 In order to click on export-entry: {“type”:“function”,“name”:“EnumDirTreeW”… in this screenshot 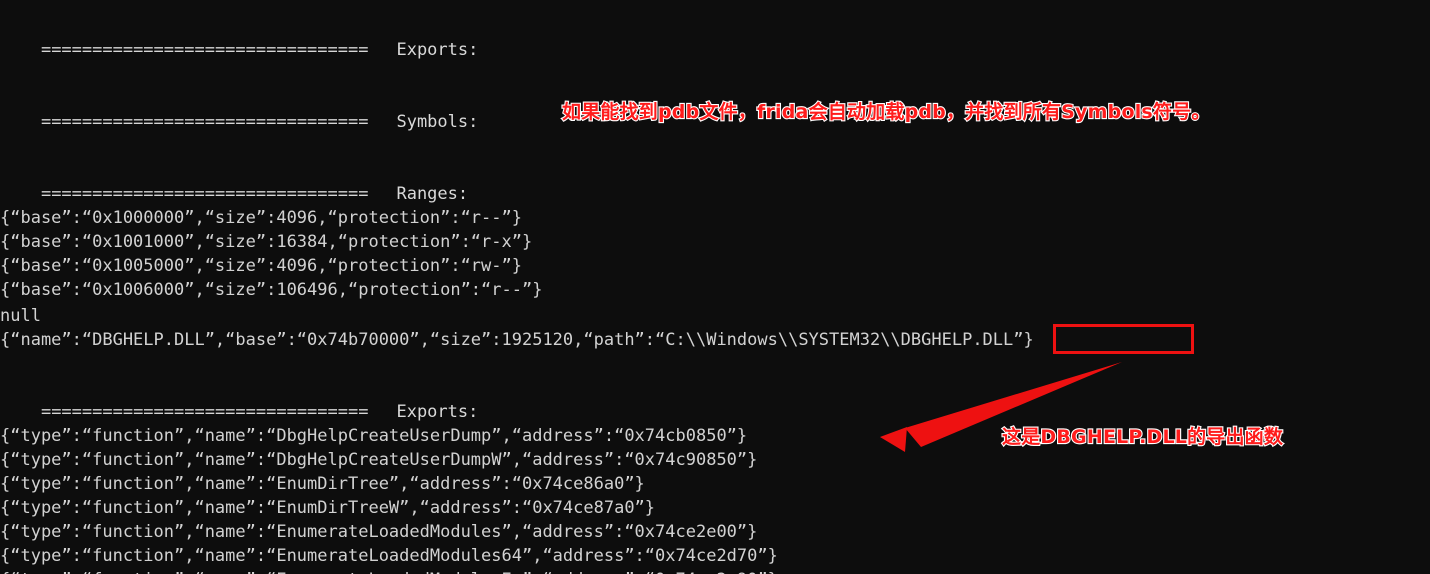, I will do `click(328, 508)`.